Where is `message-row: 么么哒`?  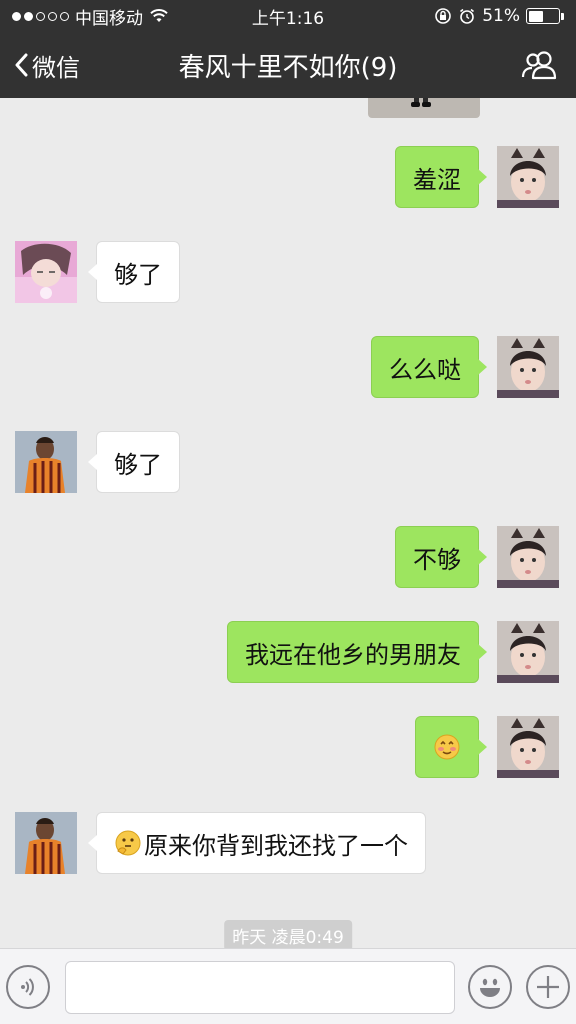
message-row: 么么哒 is located at coordinates (288, 368).